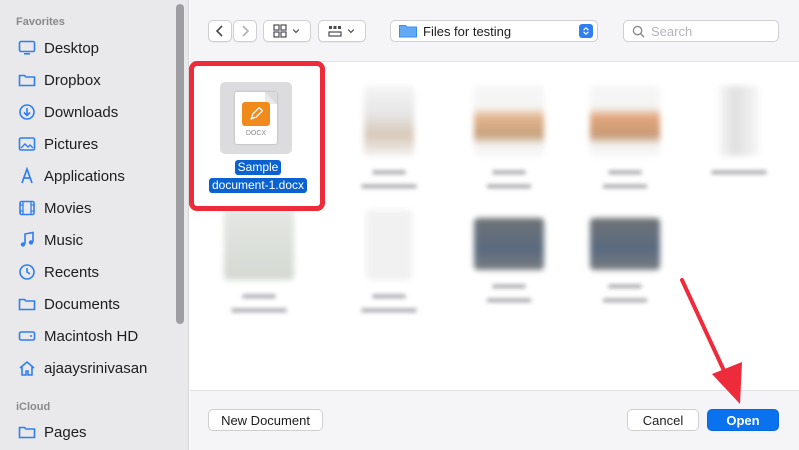 Image resolution: width=799 pixels, height=450 pixels. I want to click on location-popup: Files for testing, so click(494, 31).